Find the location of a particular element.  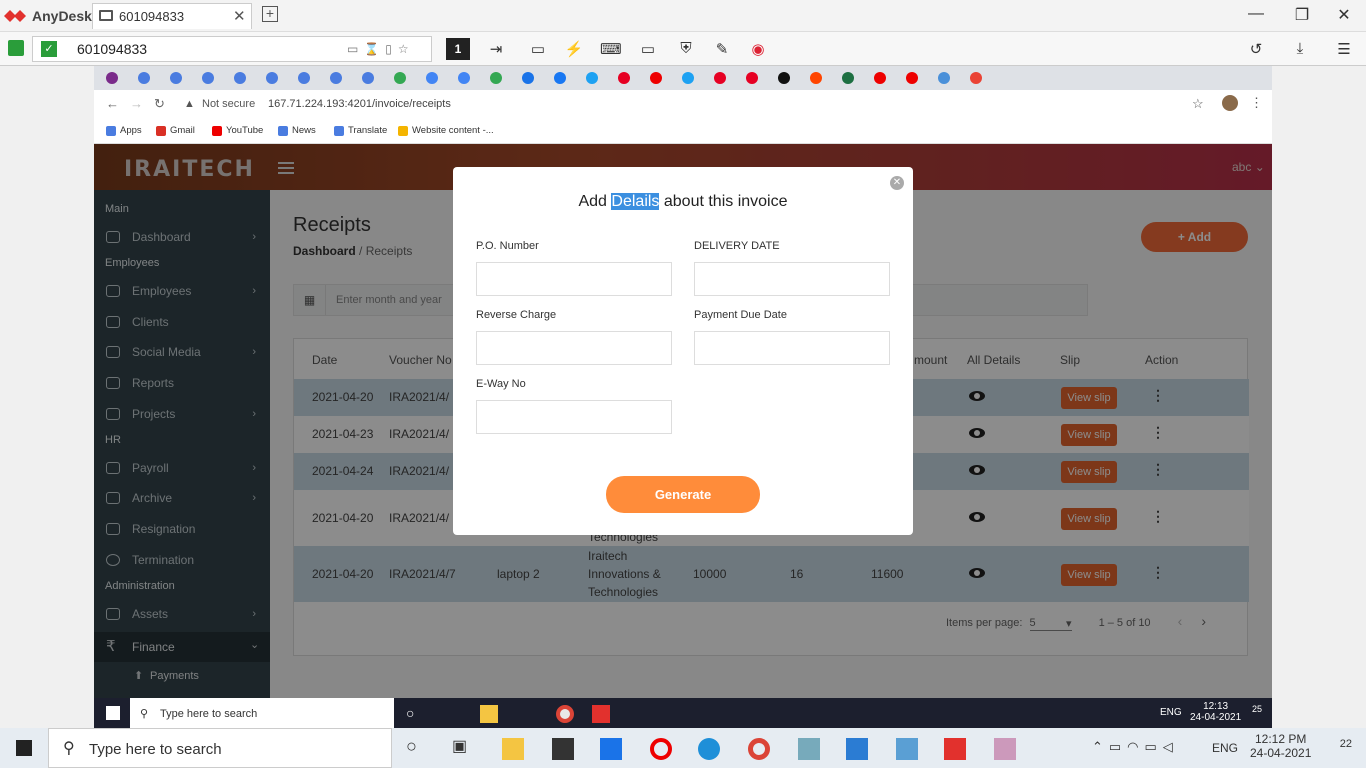

system-tray-icons: ⌃▭◠▭◁ is located at coordinates (1135, 747).